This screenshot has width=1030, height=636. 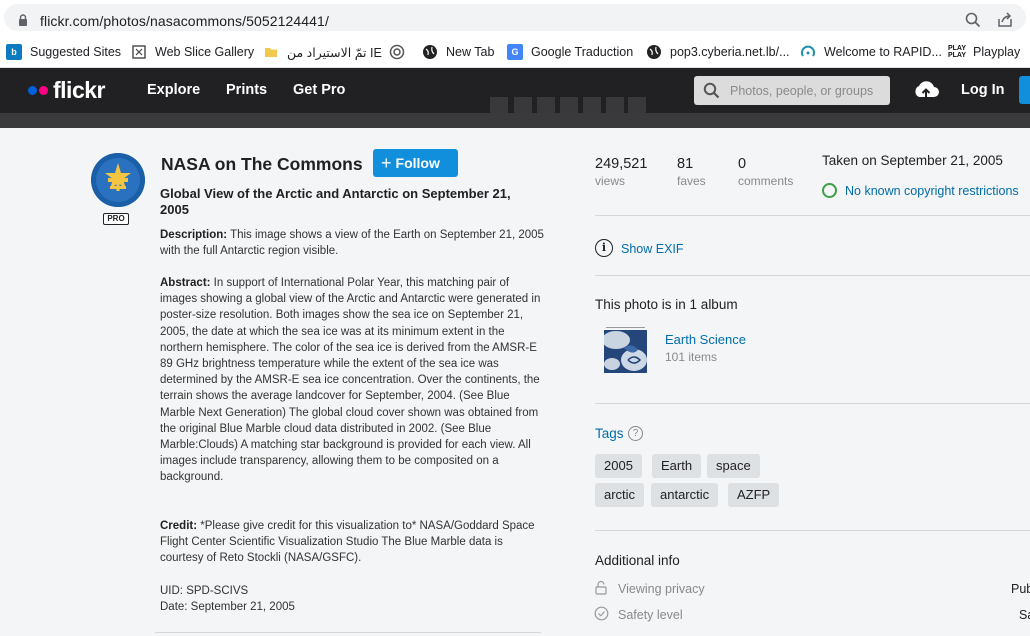 I want to click on album-thumbnail, so click(x=625, y=351).